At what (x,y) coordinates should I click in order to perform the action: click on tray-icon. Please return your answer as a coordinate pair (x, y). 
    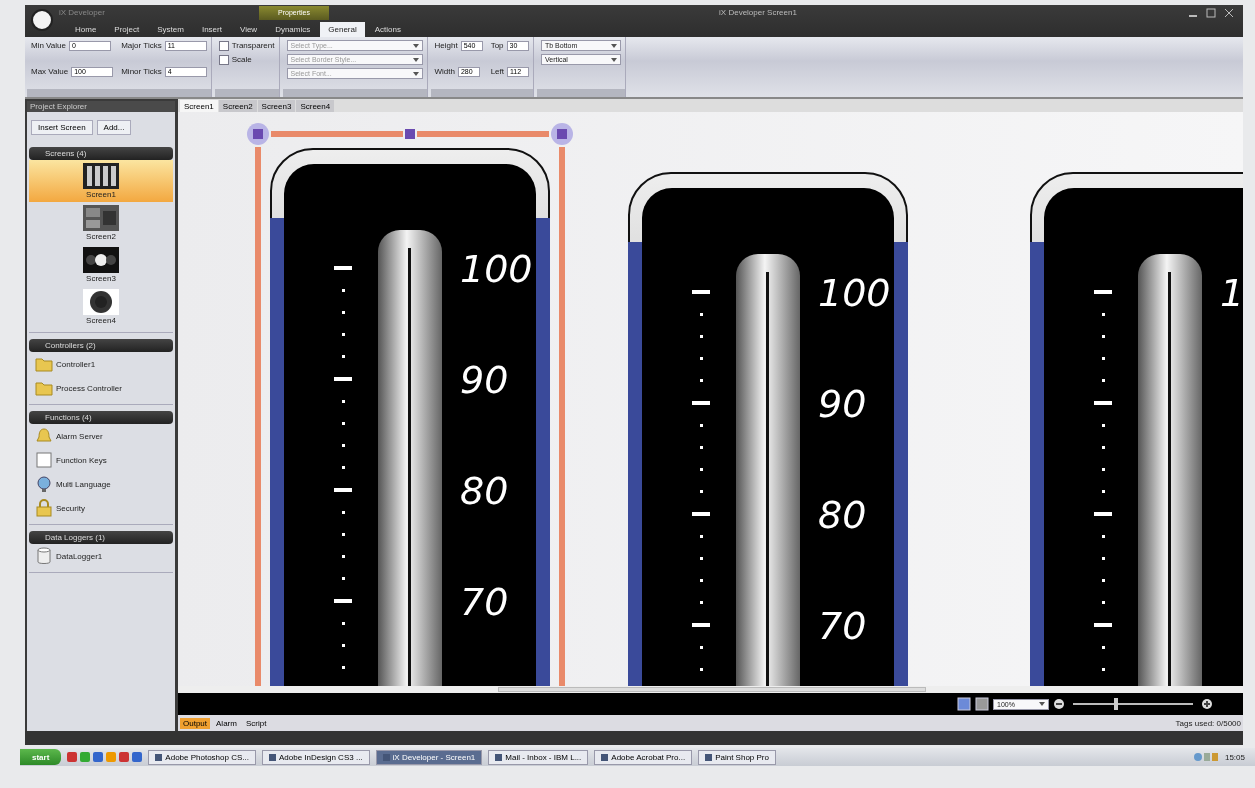
    Looking at the image, I should click on (1205, 757).